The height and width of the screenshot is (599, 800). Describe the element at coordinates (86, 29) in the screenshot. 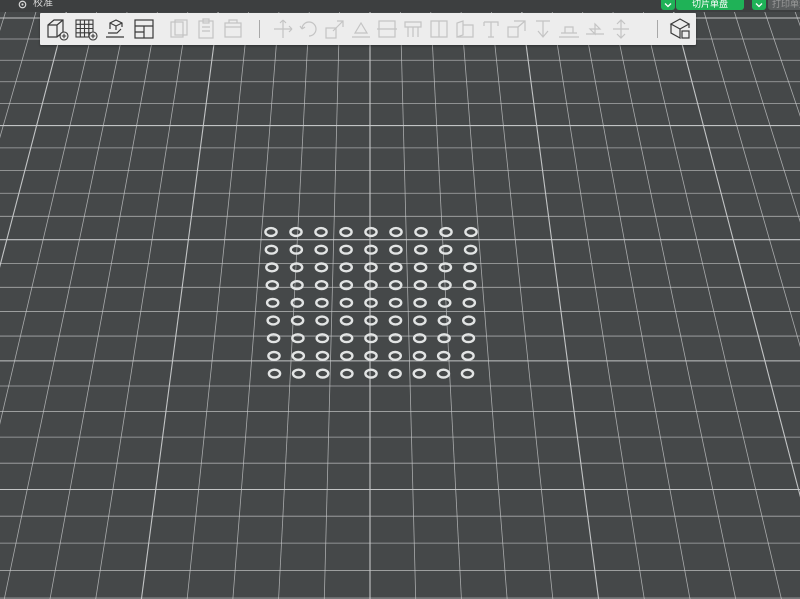

I see `add-plate-button` at that location.